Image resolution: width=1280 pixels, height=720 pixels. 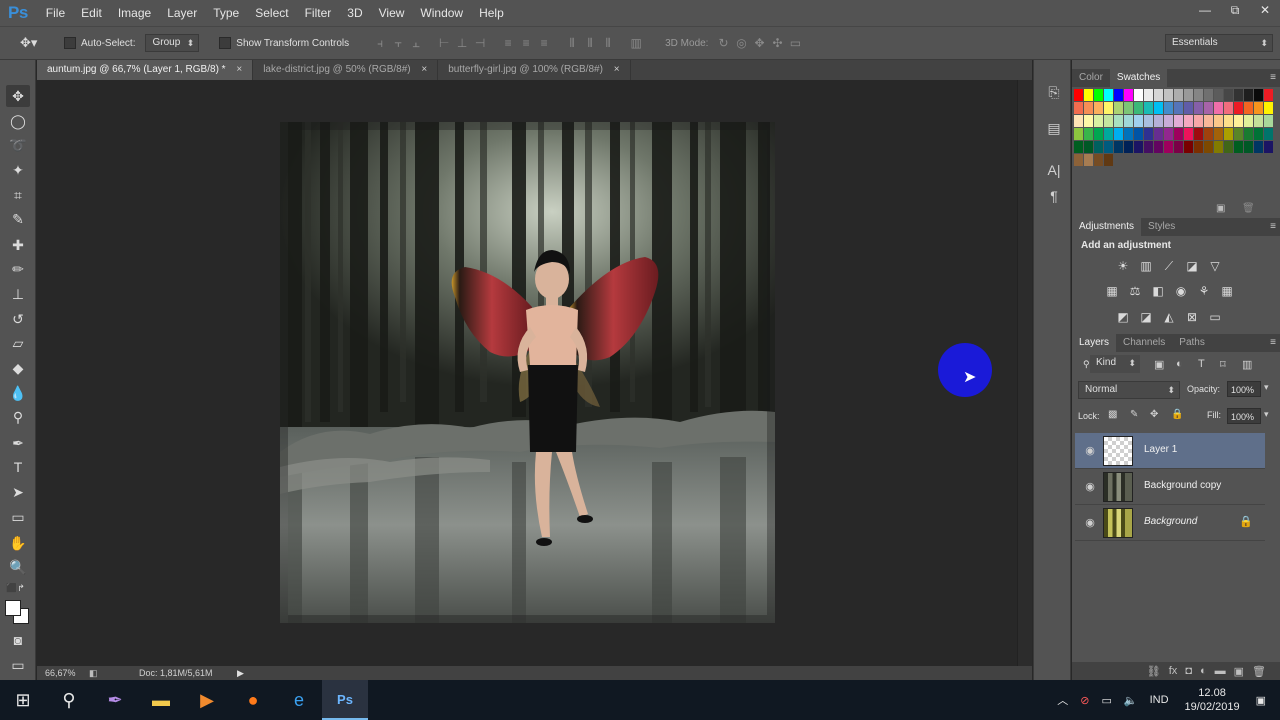 I want to click on fill-arrow-icon: ▾, so click(x=1266, y=414).